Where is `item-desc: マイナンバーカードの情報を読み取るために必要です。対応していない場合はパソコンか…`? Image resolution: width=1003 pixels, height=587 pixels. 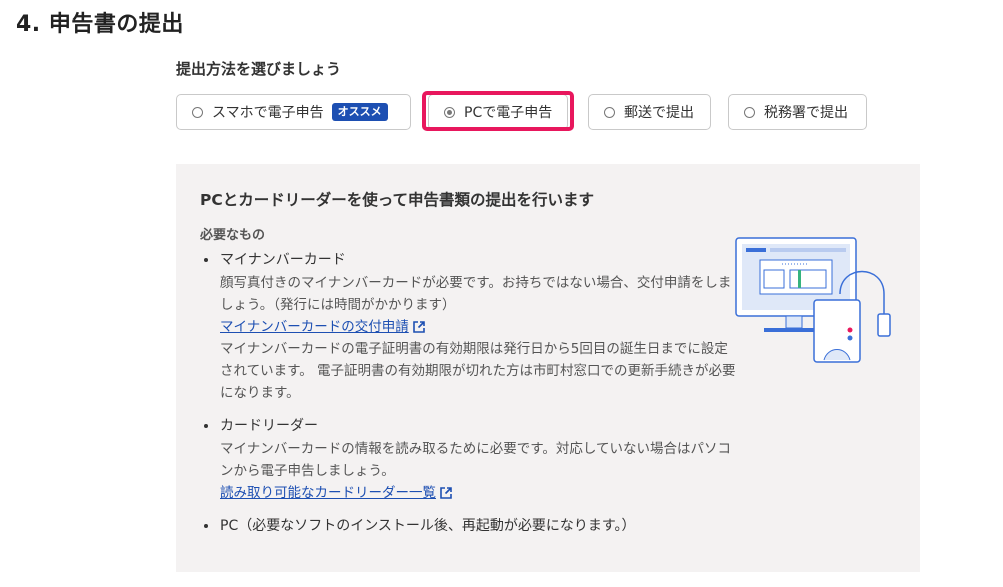
item-desc: マイナンバーカードの情報を読み取るために必要です。対応していない場合はパソコンか… is located at coordinates (475, 460).